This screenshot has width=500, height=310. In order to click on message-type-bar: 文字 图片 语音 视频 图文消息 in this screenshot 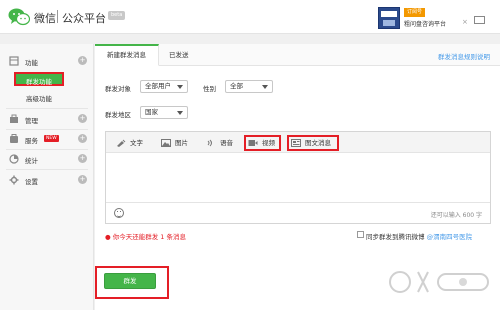, I will do `click(298, 142)`.